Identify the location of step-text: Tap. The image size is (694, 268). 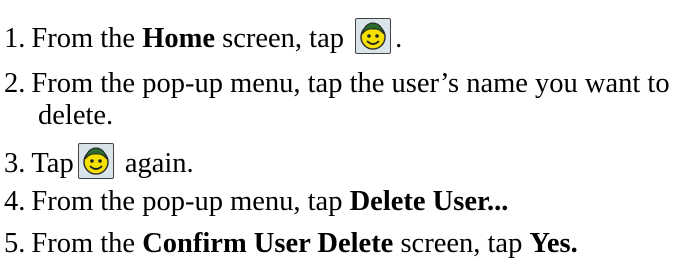
(52, 163).